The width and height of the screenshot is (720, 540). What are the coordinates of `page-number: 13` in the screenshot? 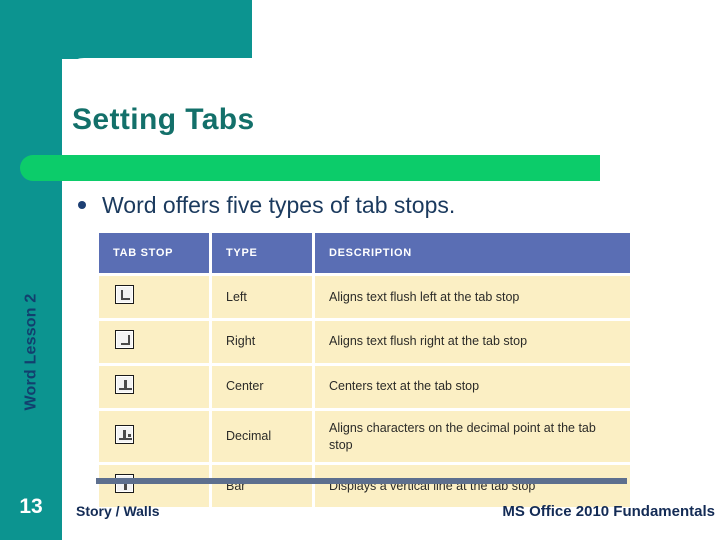 It's located at (31, 506).